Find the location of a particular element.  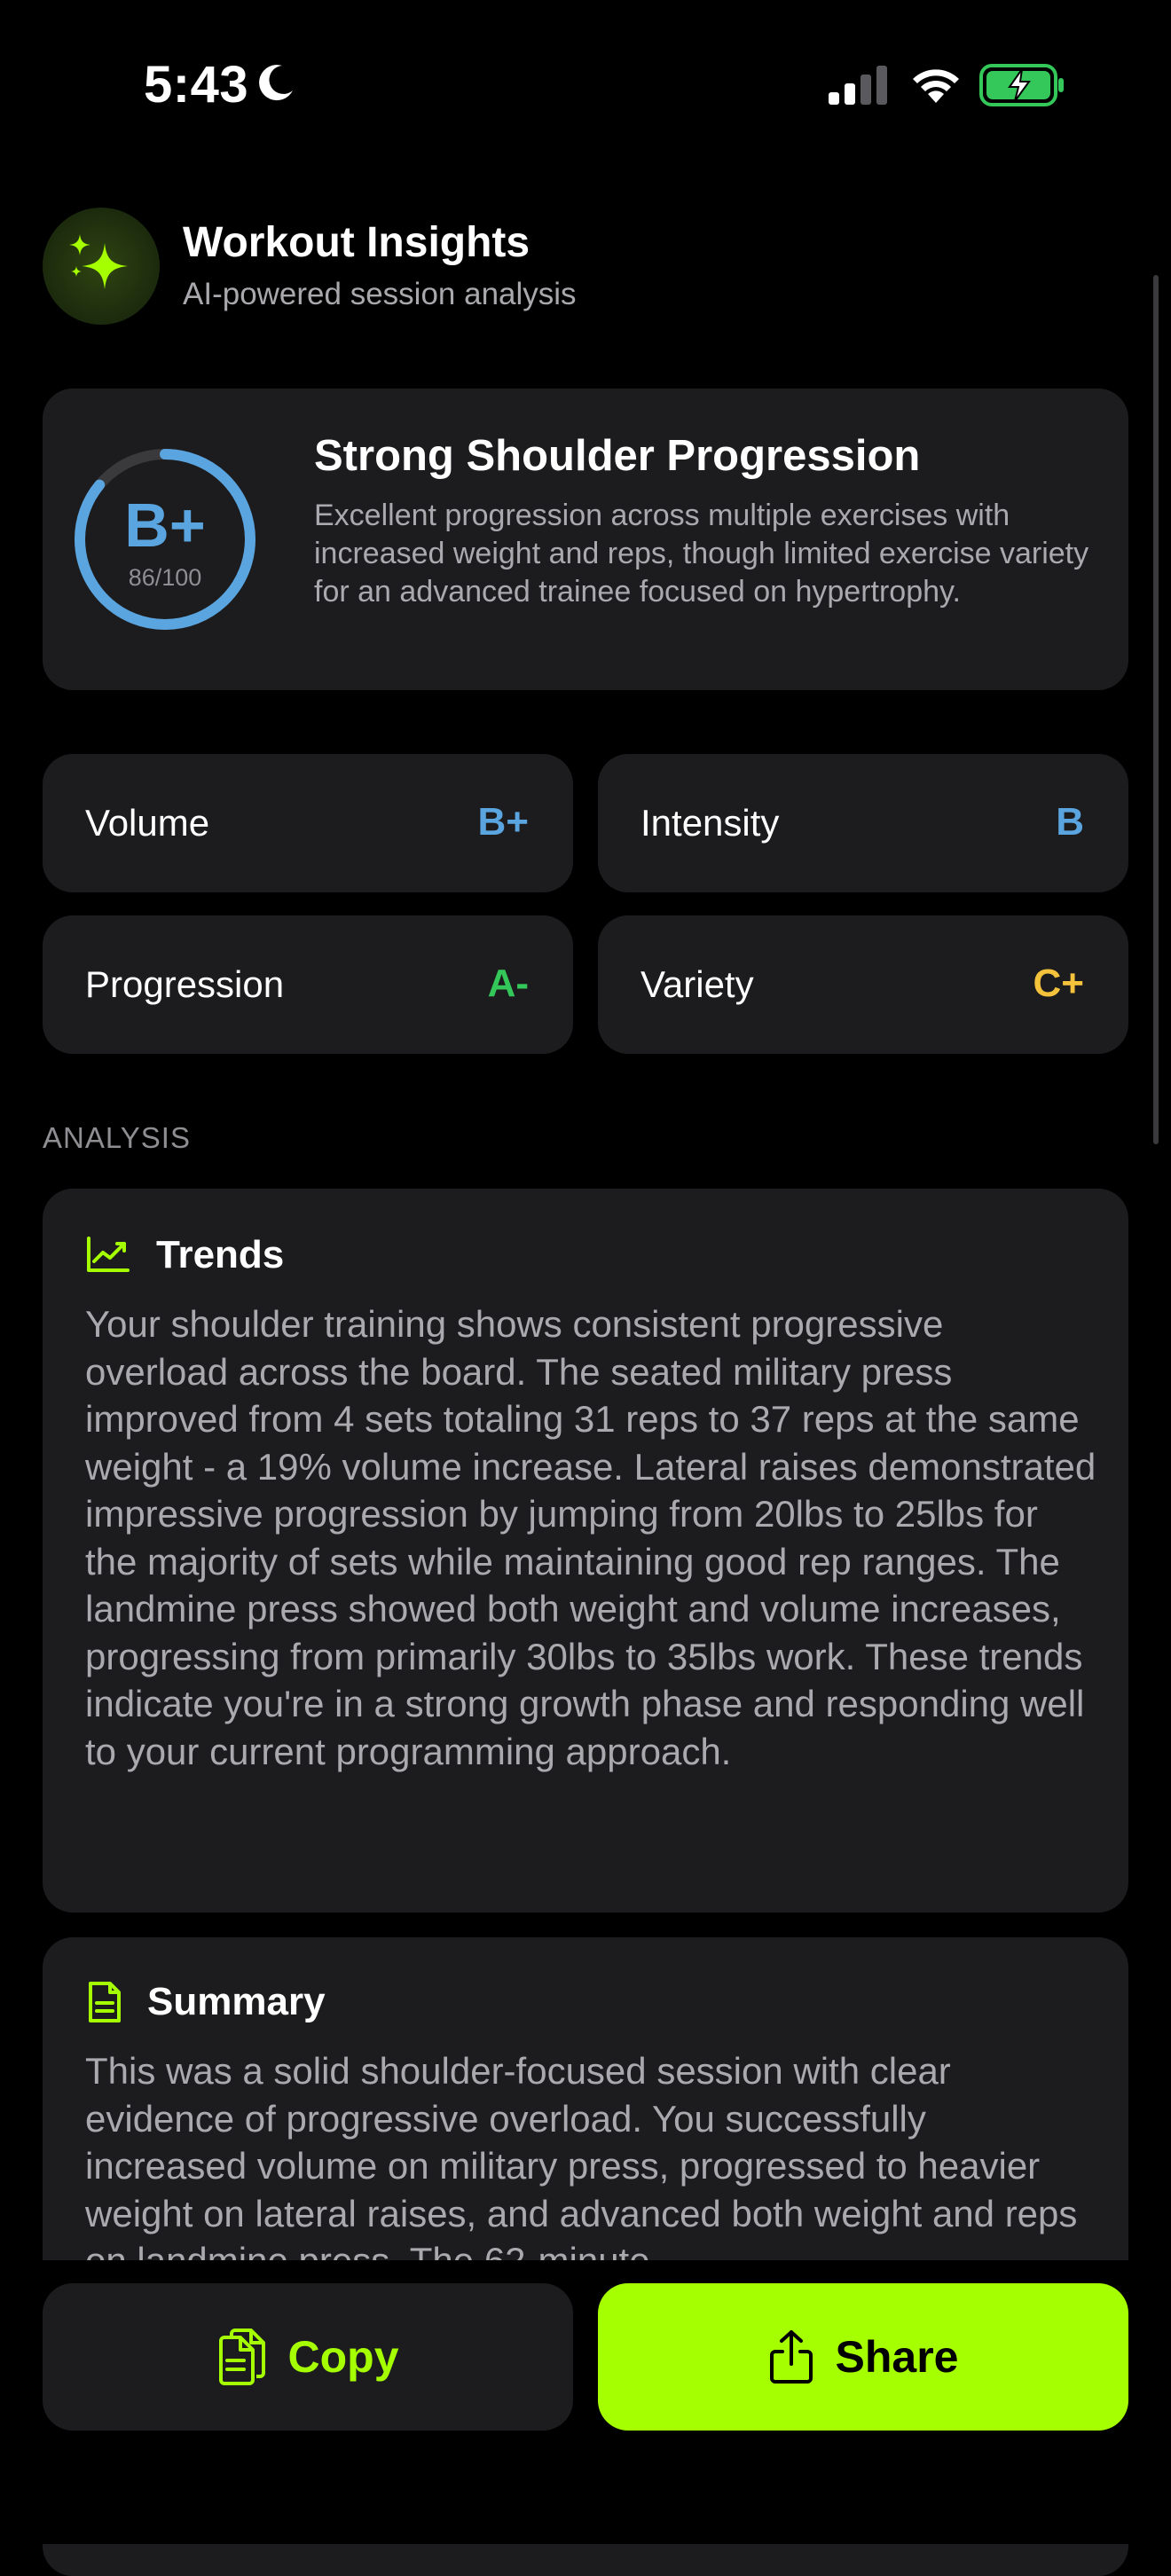

share-icon is located at coordinates (791, 2357).